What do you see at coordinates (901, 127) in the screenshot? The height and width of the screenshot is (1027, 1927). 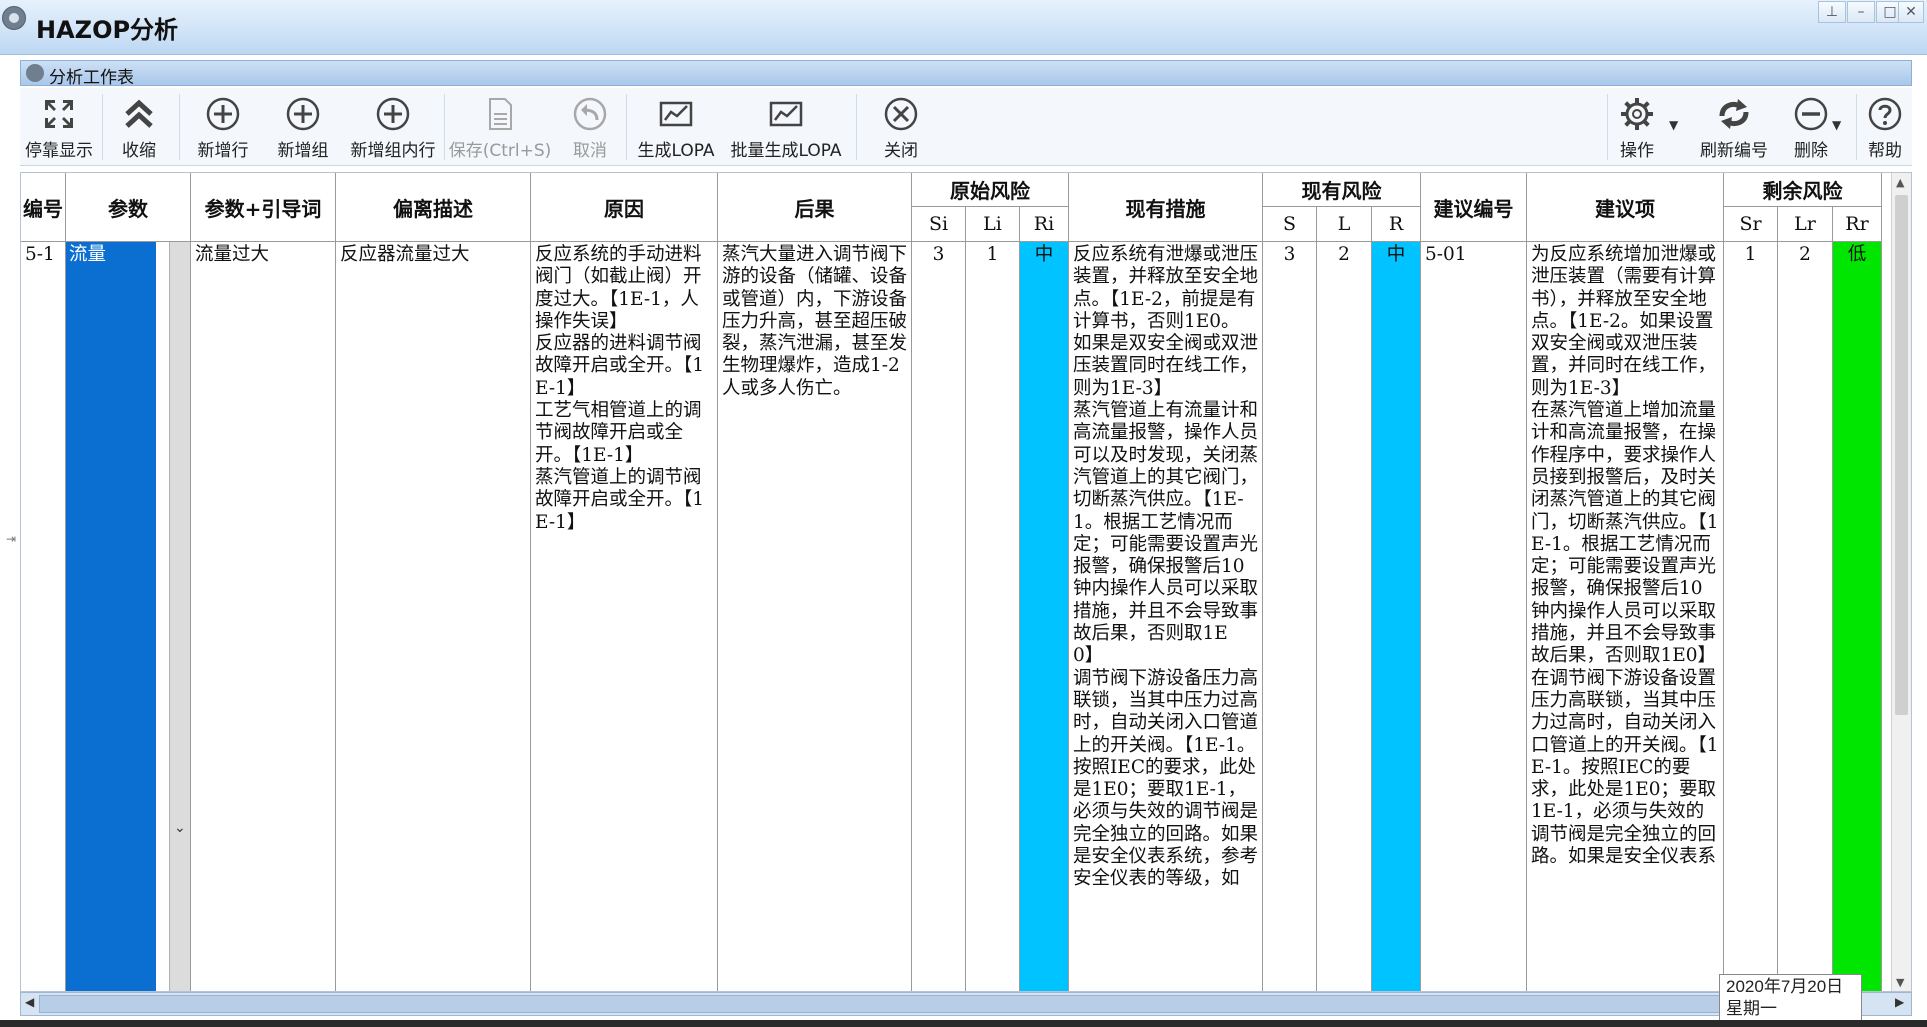 I see `close-button: 关闭` at bounding box center [901, 127].